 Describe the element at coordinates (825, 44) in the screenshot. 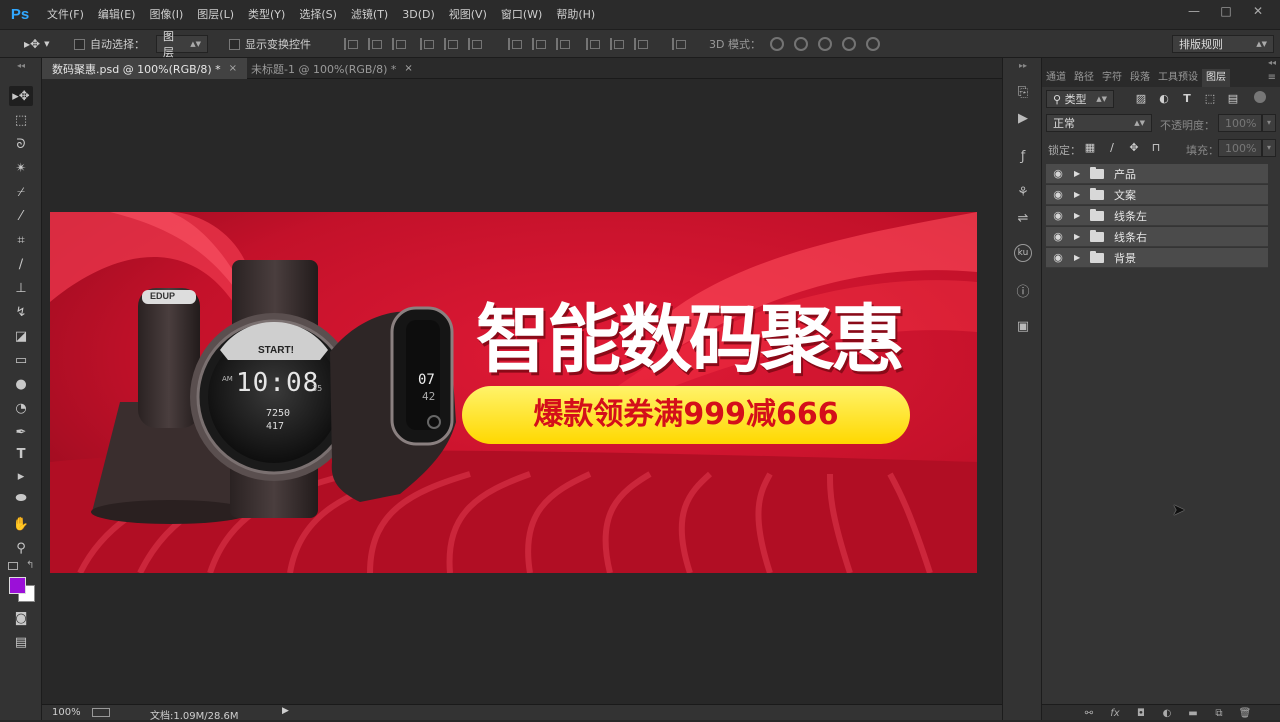

I see `3d-pan-icon` at that location.